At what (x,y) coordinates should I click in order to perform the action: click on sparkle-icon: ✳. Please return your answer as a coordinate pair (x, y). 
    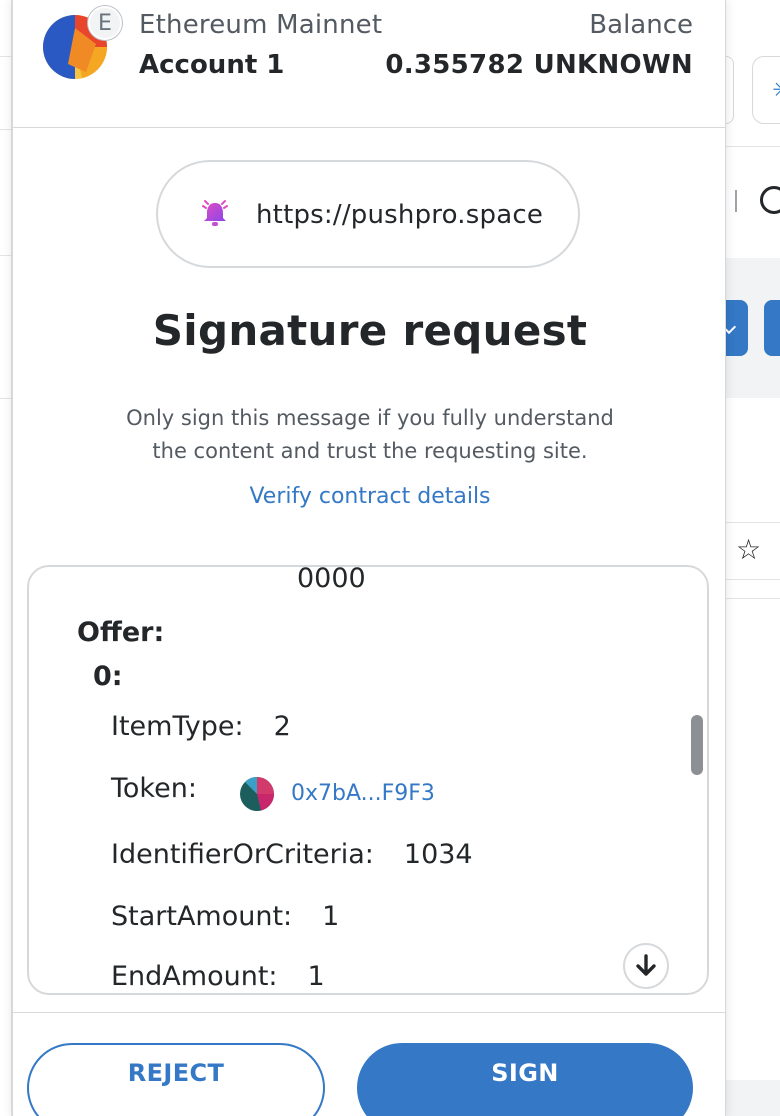
    Looking at the image, I should click on (776, 90).